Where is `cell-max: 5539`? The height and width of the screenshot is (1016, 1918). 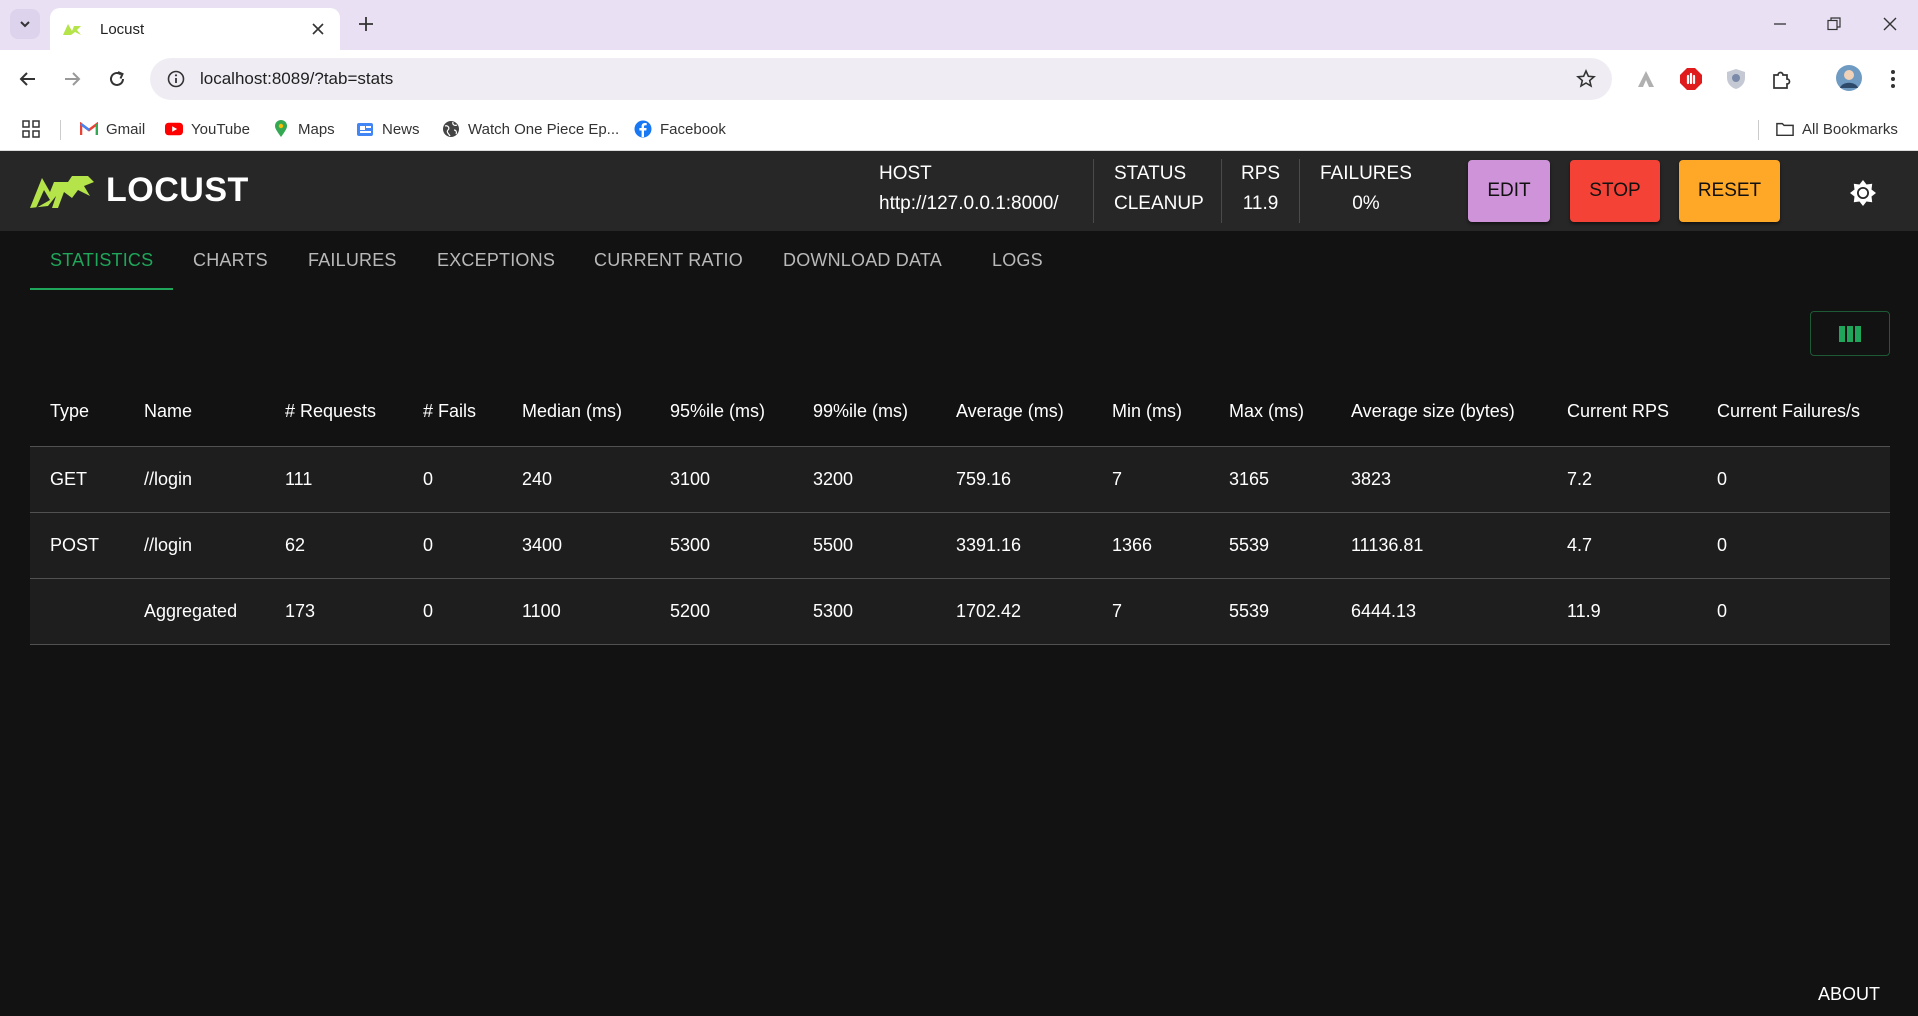 cell-max: 5539 is located at coordinates (1270, 611).